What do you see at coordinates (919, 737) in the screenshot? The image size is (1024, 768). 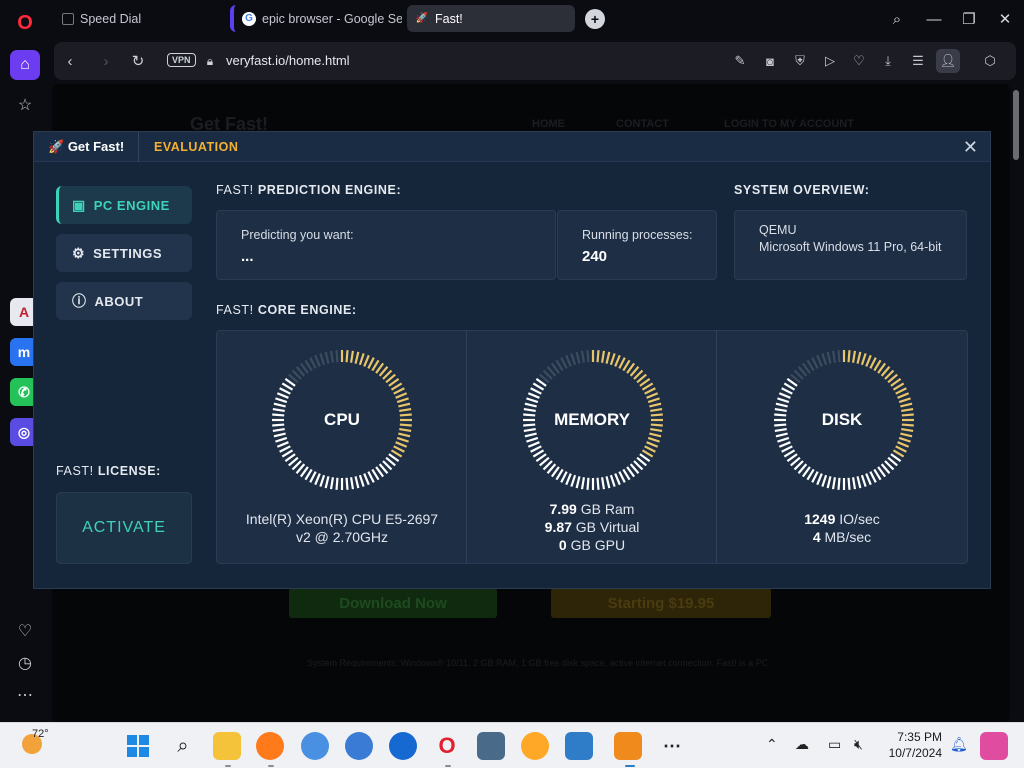 I see `clock-time: 7:35 PM` at bounding box center [919, 737].